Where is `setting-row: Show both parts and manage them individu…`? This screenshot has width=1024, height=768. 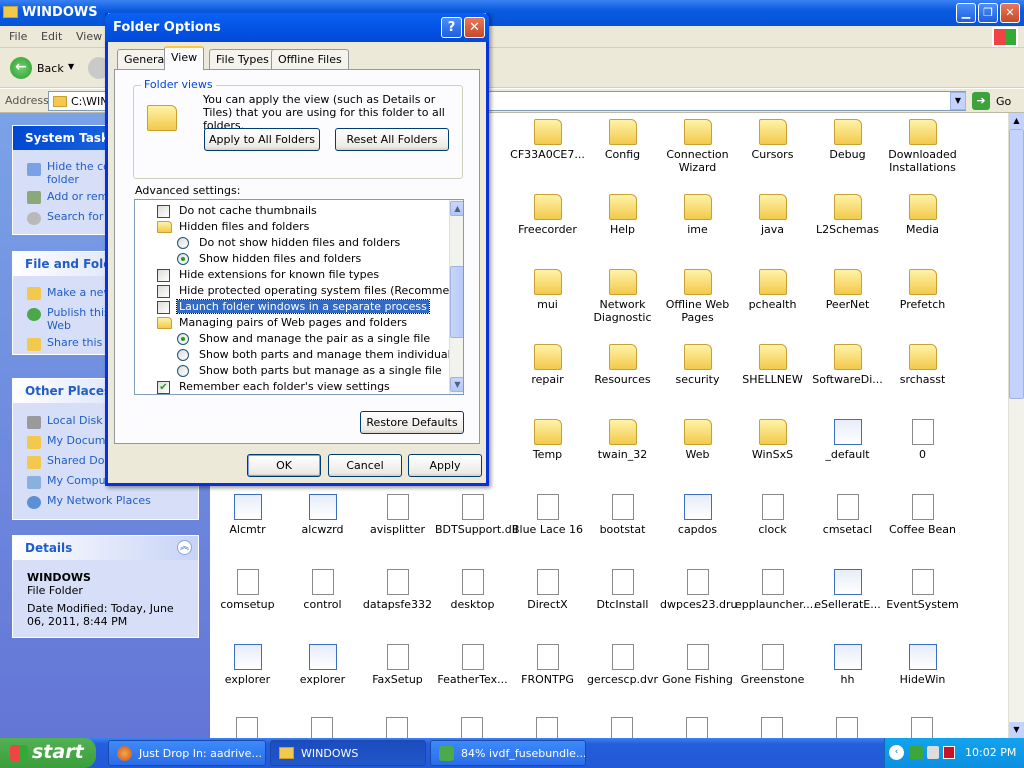 setting-row: Show both parts and manage them individu… is located at coordinates (297, 355).